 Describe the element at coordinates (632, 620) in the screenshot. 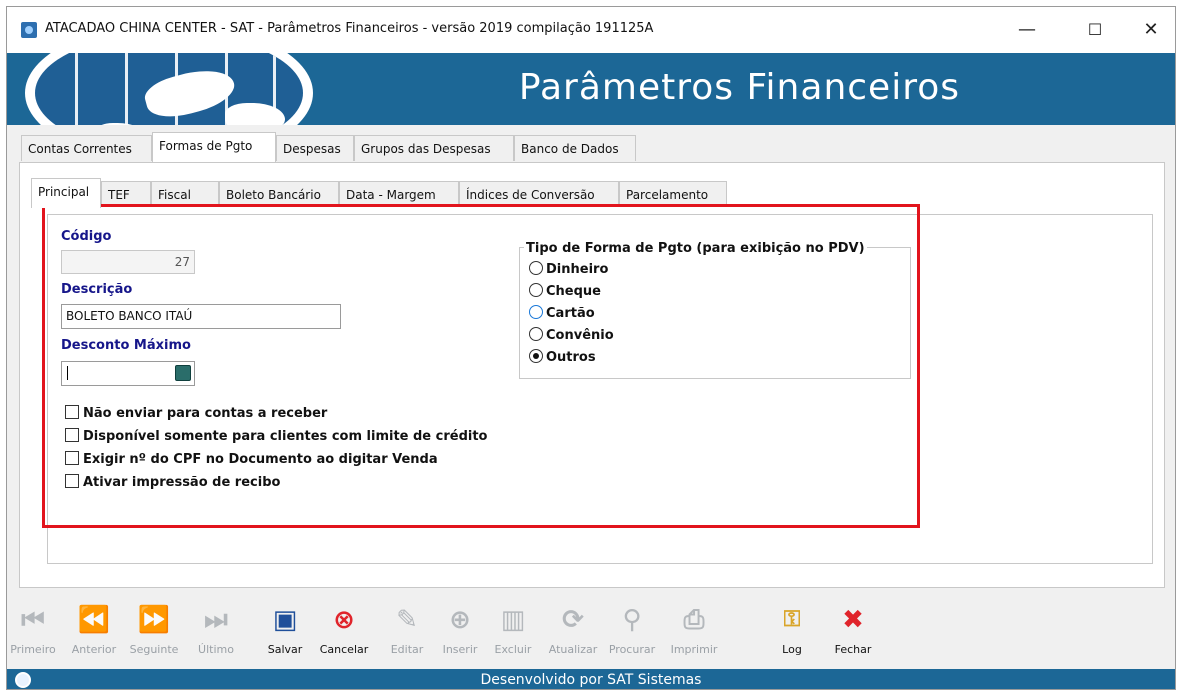

I see `search-icon: ⚲` at that location.